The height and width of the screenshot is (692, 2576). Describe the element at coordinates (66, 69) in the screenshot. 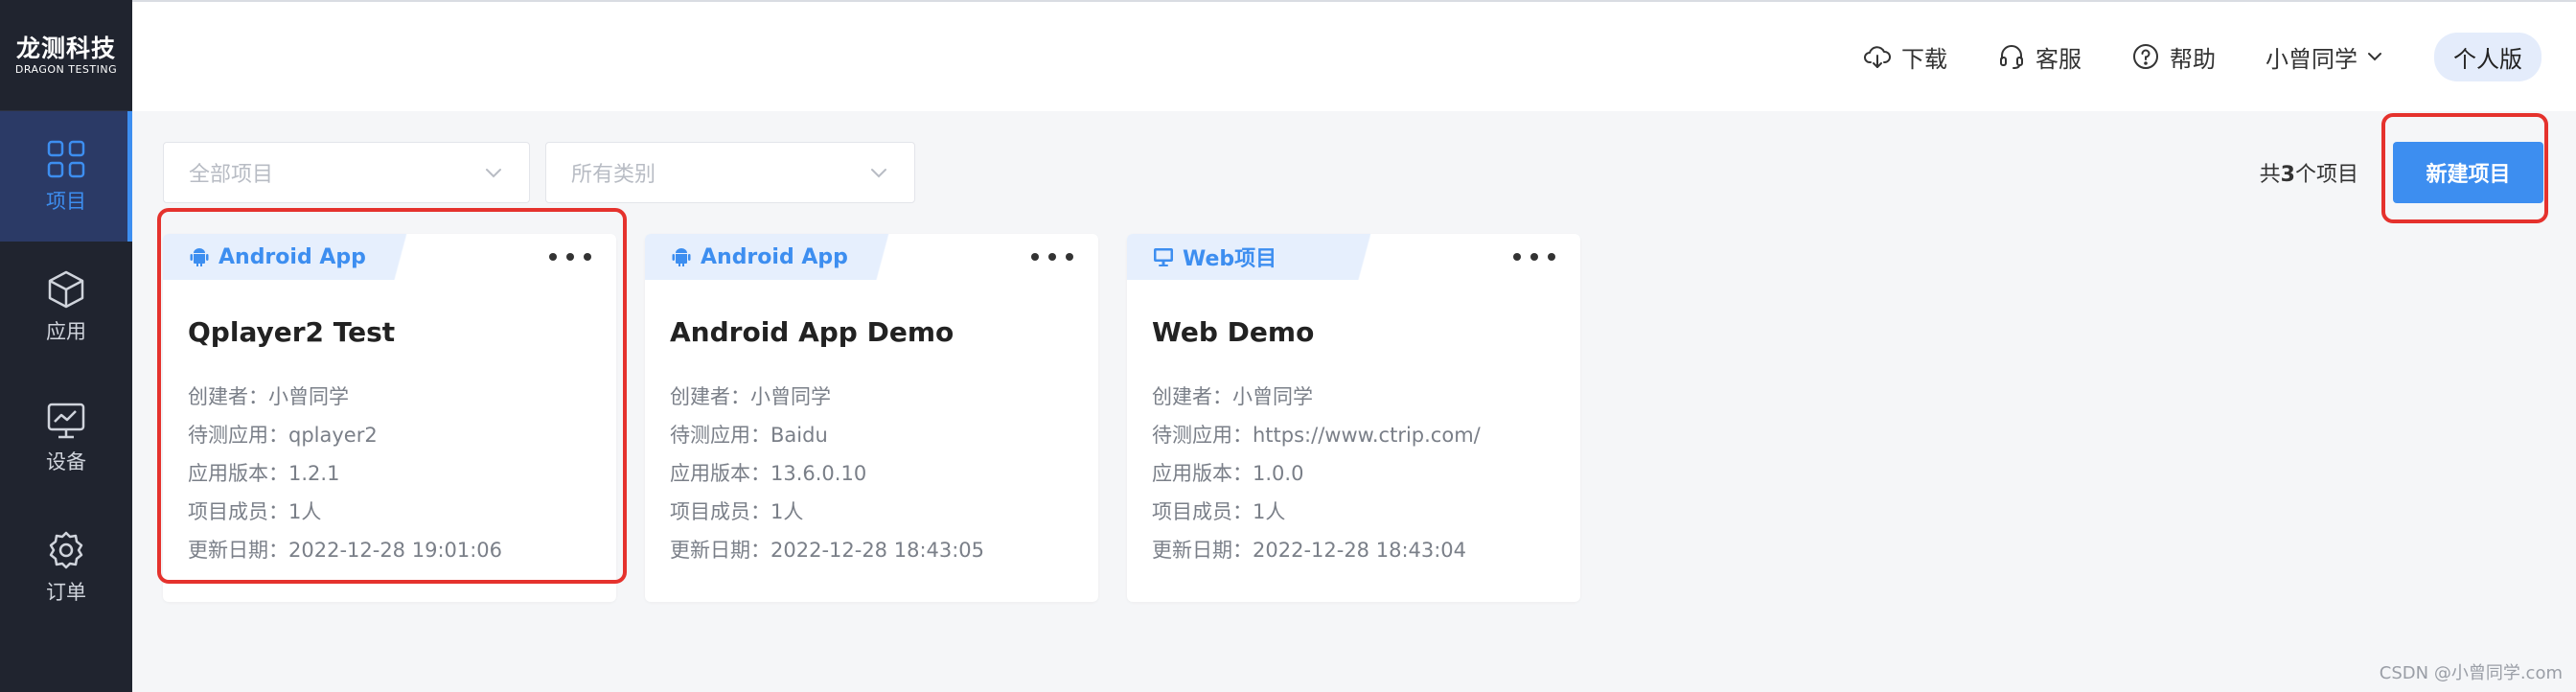

I see `logo-subtext: DRAGON TESTING` at that location.